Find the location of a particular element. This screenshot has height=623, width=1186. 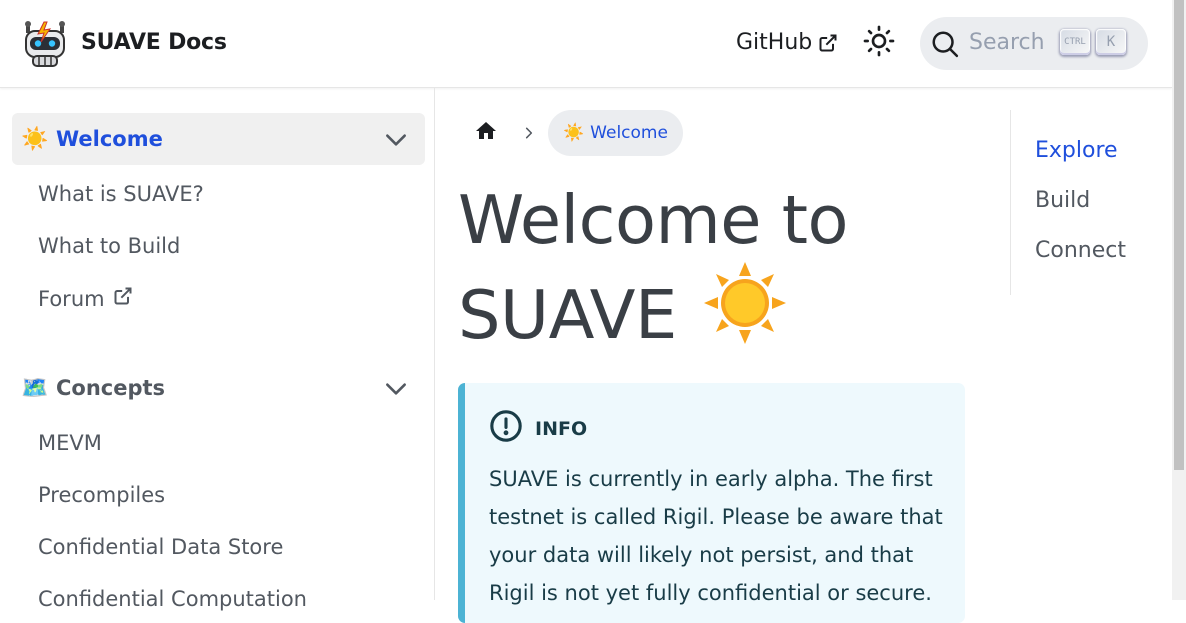

sun-icon is located at coordinates (879, 43).